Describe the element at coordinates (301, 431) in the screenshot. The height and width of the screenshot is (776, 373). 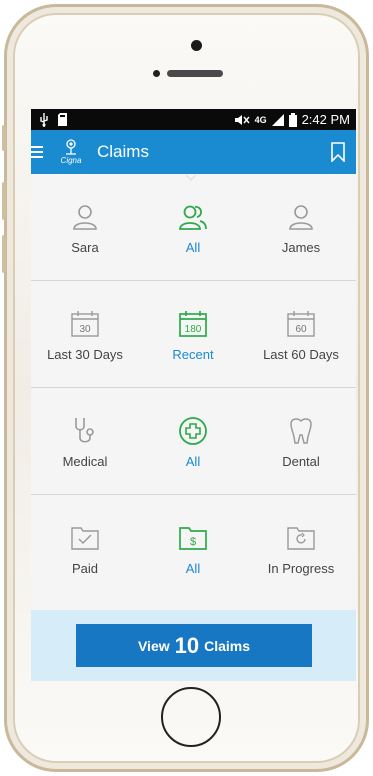
I see `tooth-icon` at that location.